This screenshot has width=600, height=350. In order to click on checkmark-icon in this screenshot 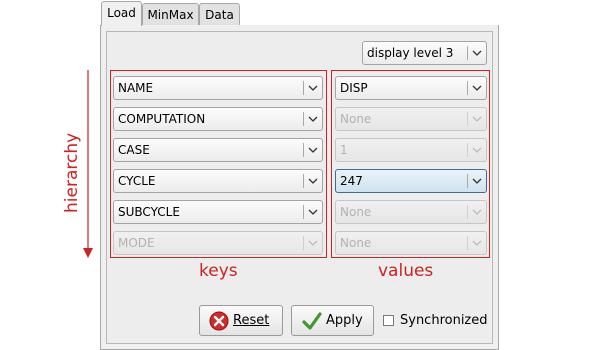, I will do `click(312, 321)`.